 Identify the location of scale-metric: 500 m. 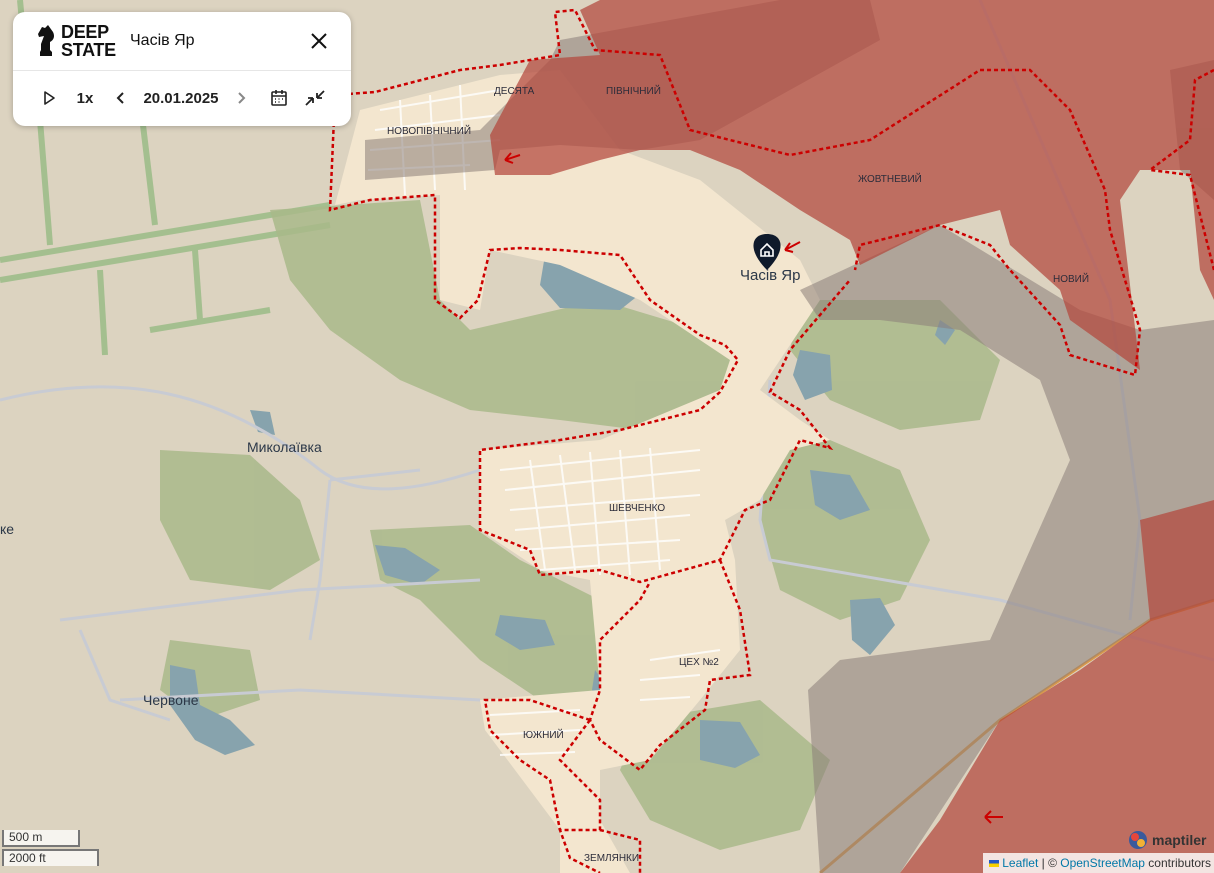
(41, 838).